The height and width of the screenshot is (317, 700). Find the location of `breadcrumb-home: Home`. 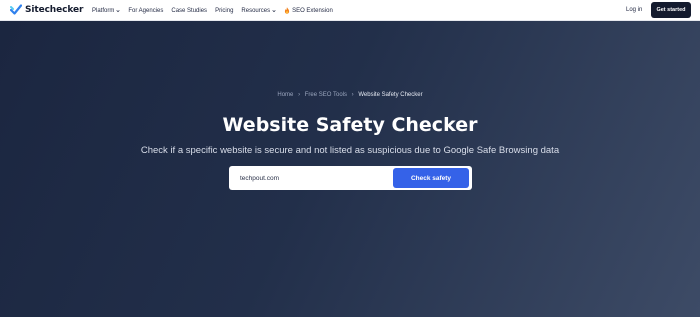

breadcrumb-home: Home is located at coordinates (285, 95).